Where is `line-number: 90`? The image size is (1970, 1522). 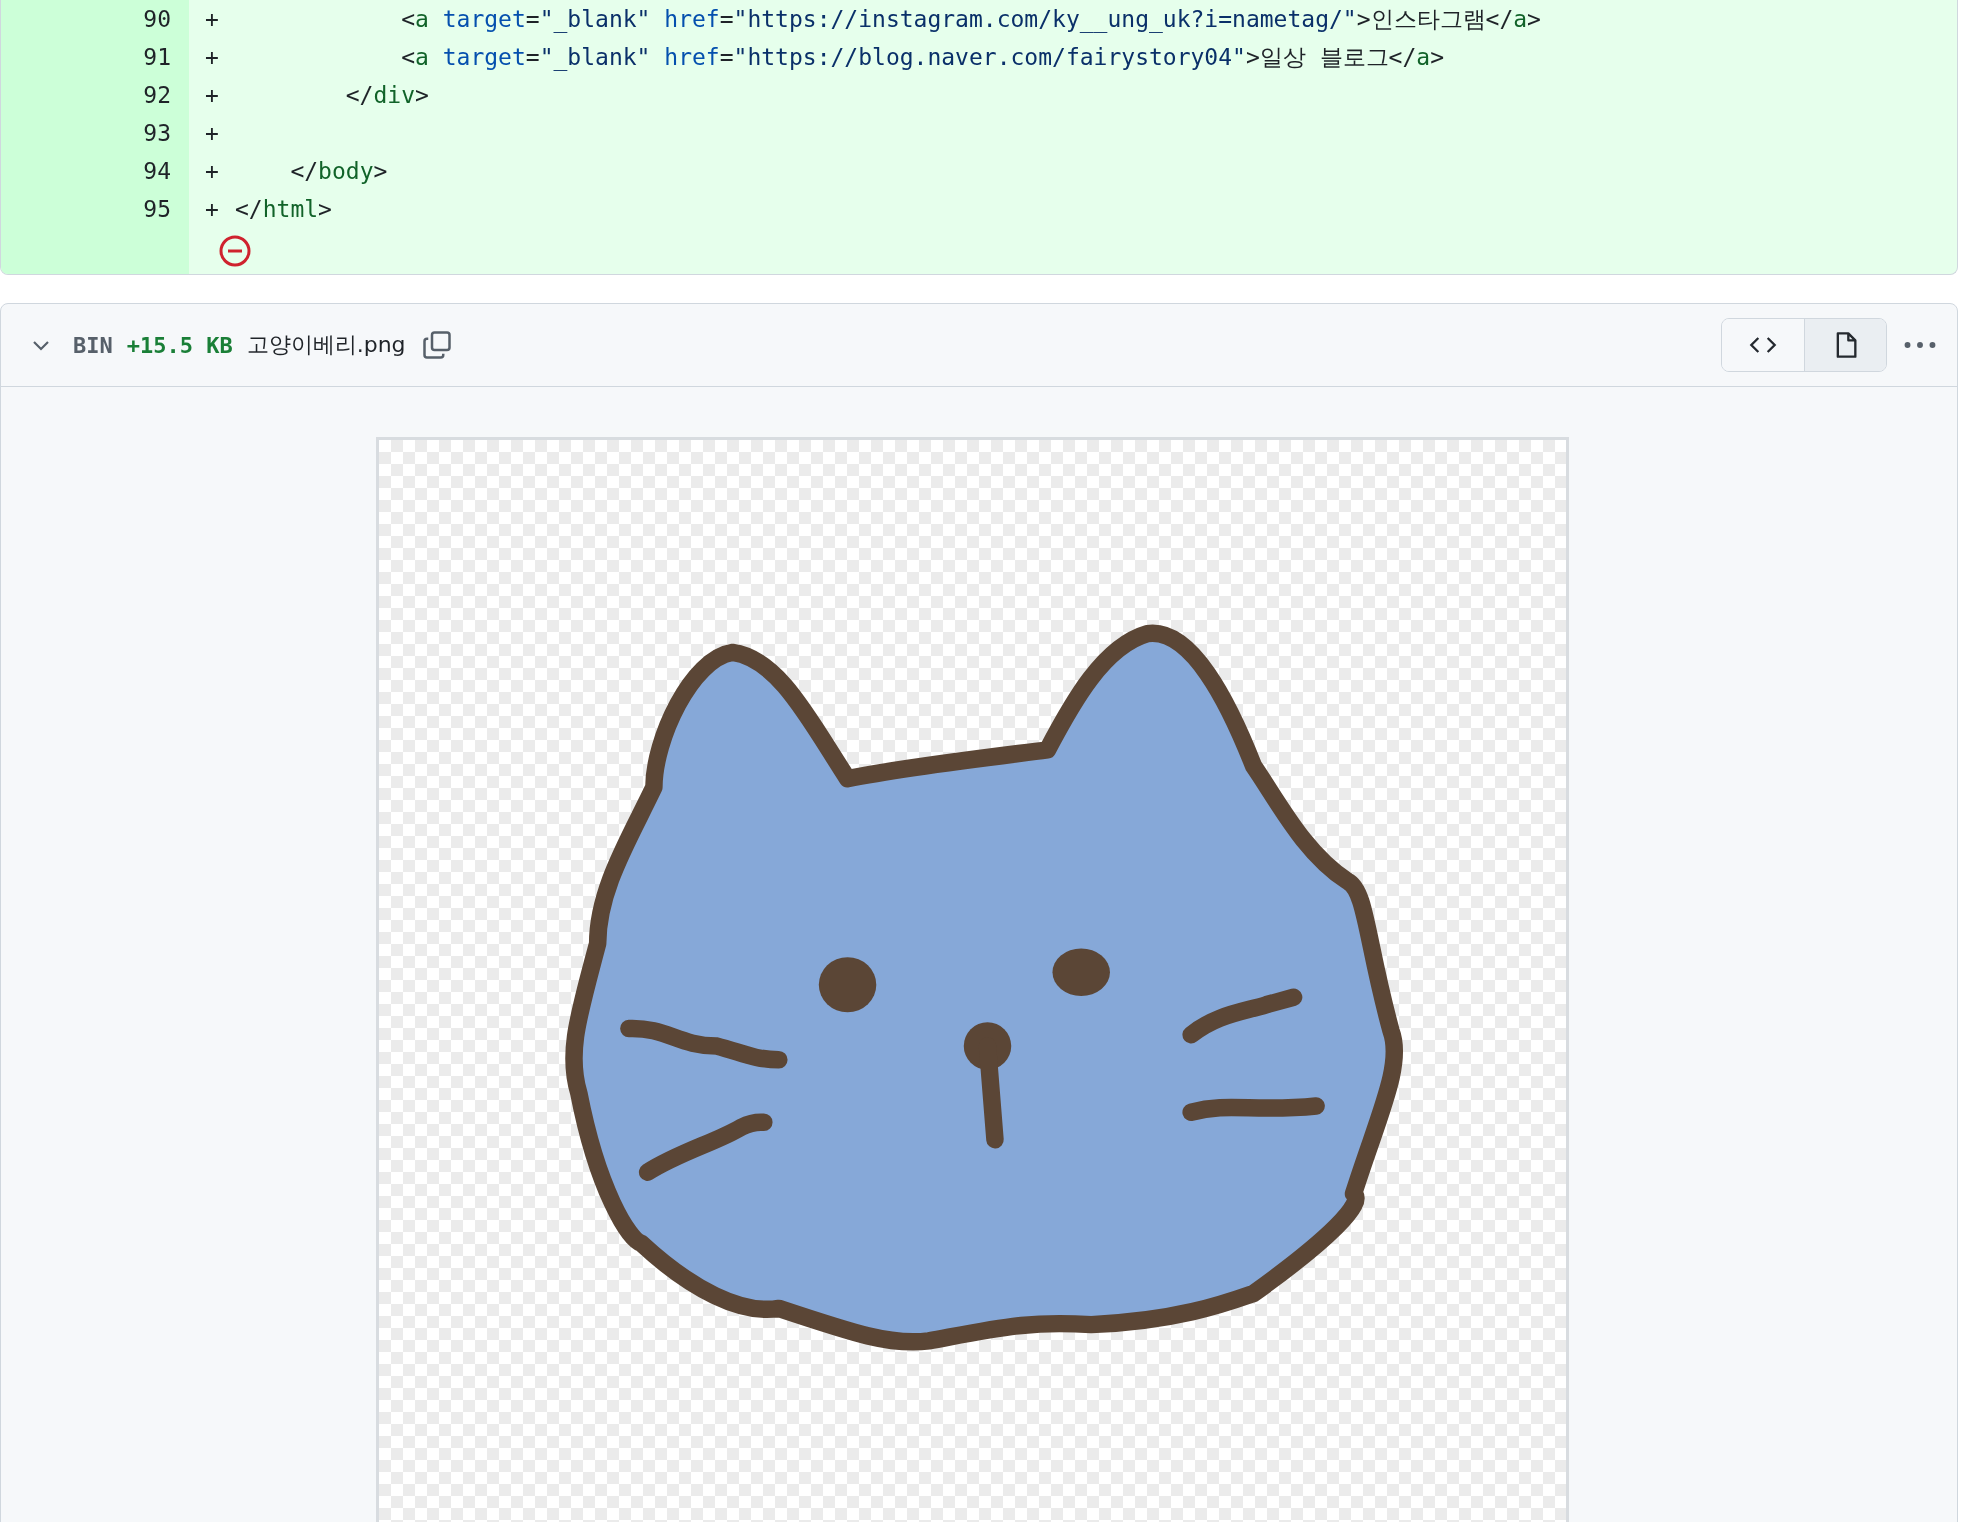
line-number: 90 is located at coordinates (95, 19).